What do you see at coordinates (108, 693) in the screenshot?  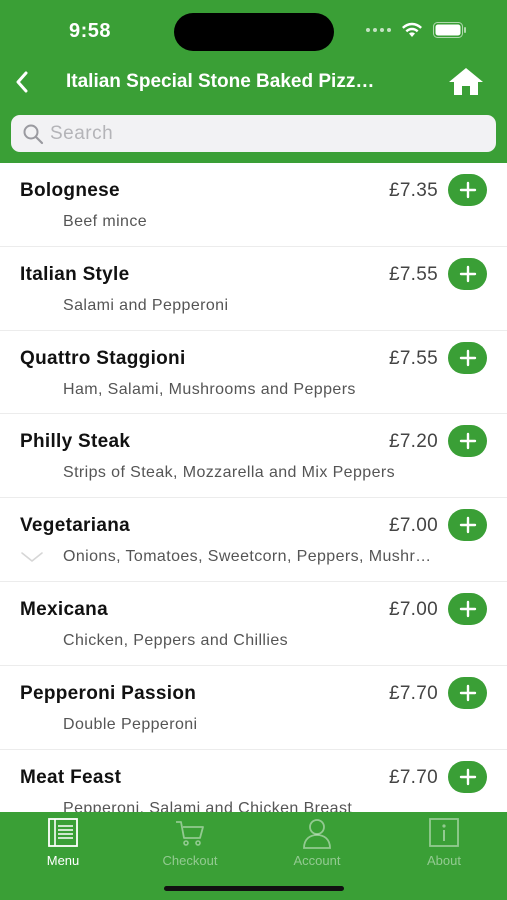 I see `item-name: Pepperoni Passion` at bounding box center [108, 693].